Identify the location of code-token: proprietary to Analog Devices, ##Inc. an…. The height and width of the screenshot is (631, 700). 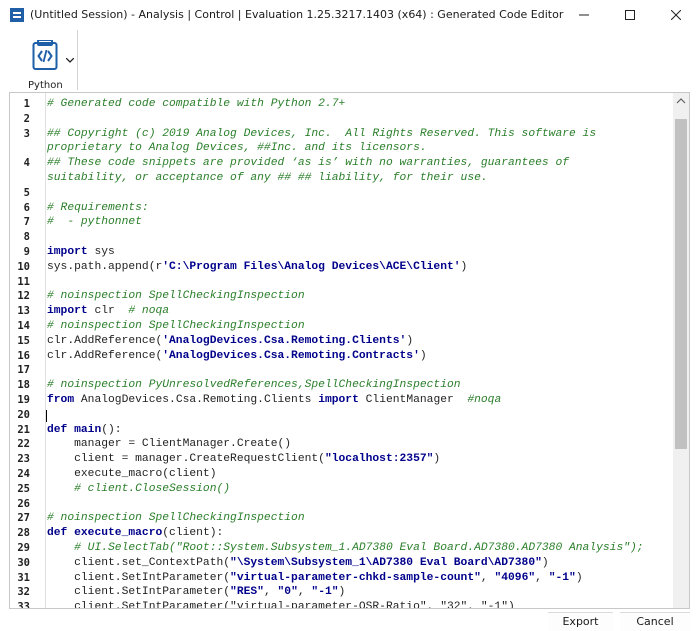
(237, 148).